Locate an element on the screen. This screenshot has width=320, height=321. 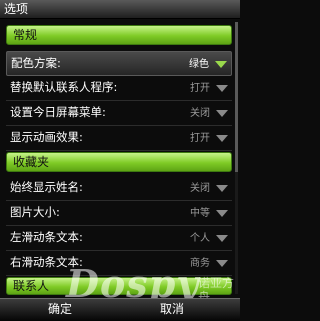
softkey-bar: 确定 取消 is located at coordinates (120, 309).